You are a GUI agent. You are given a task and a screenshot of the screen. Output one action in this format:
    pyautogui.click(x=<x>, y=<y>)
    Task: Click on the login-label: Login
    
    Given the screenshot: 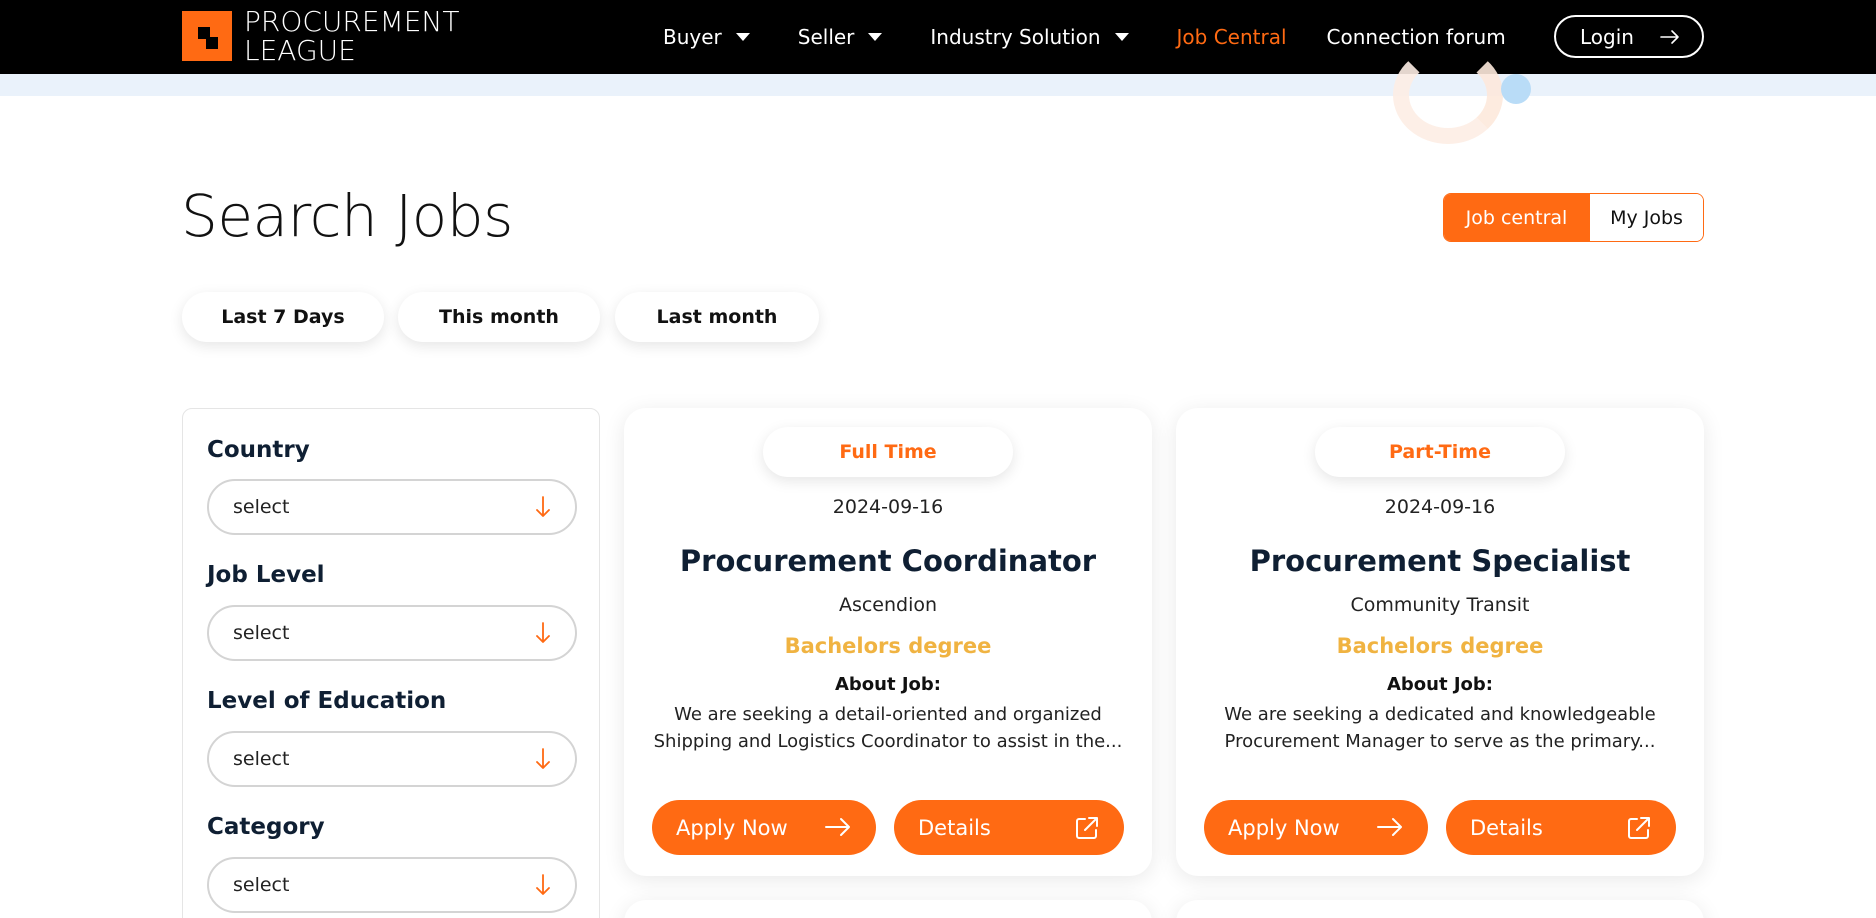 What is the action you would take?
    pyautogui.click(x=1607, y=36)
    